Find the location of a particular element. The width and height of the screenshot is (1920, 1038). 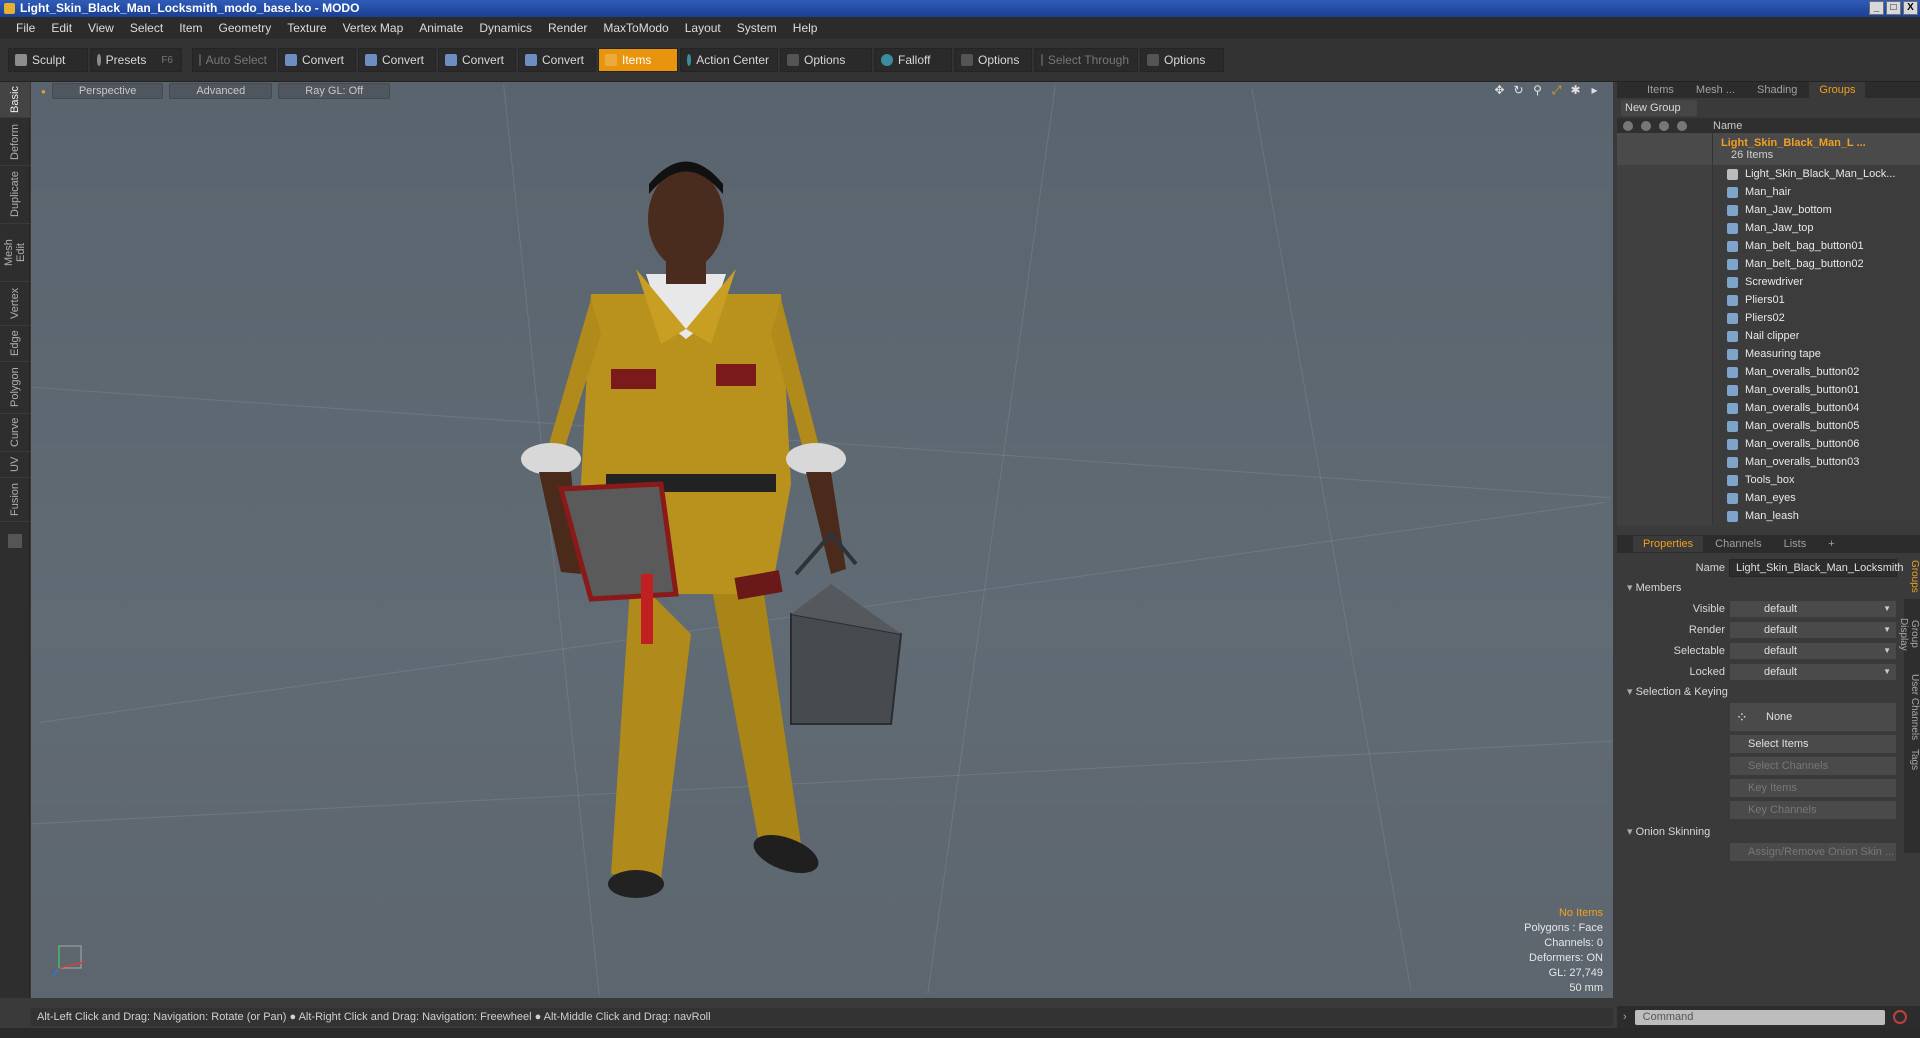

tree-item: Man_Jaw_top is located at coordinates (1768, 228).